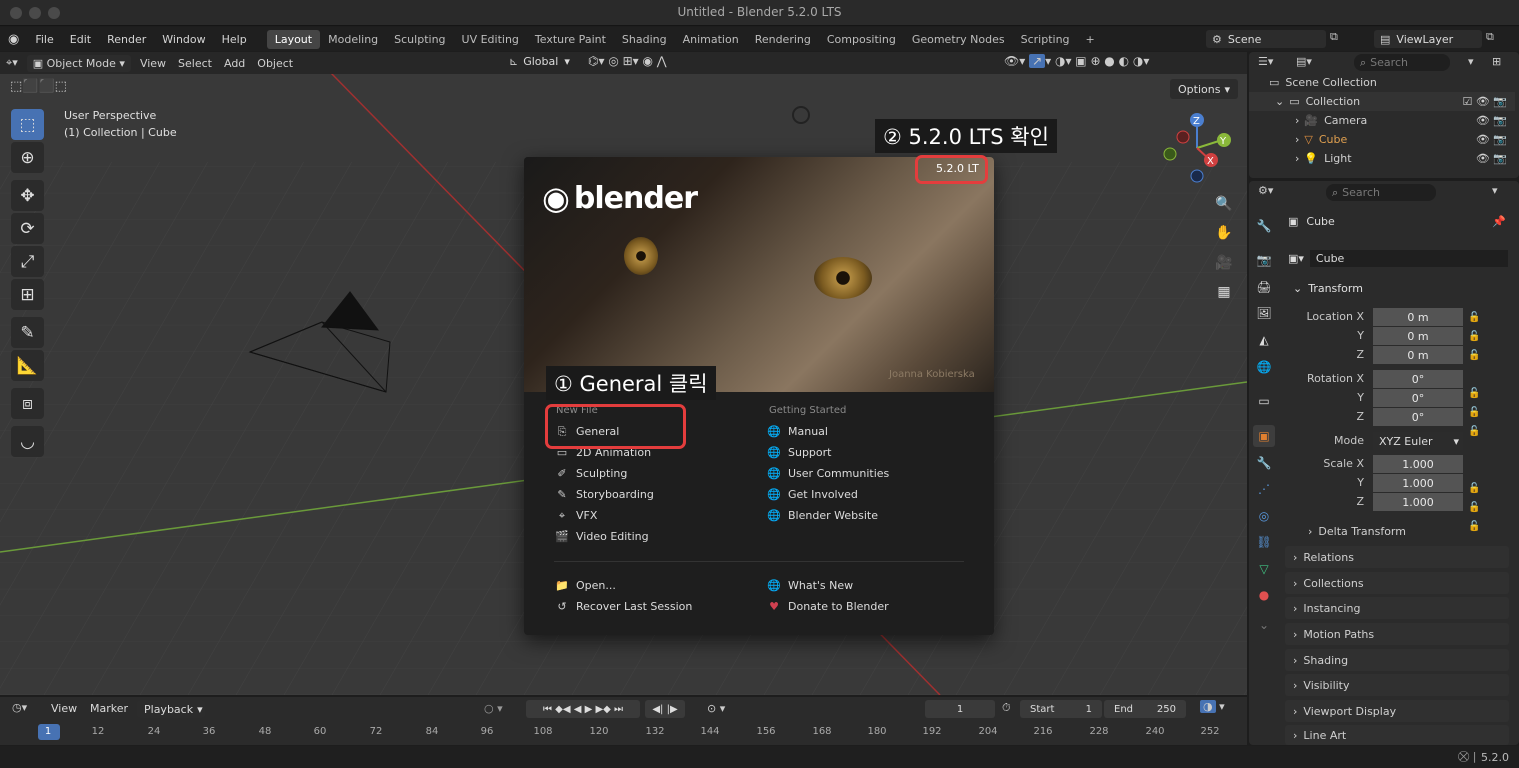  What do you see at coordinates (419, 39) in the screenshot?
I see `tab-sculpting: Sculpting` at bounding box center [419, 39].